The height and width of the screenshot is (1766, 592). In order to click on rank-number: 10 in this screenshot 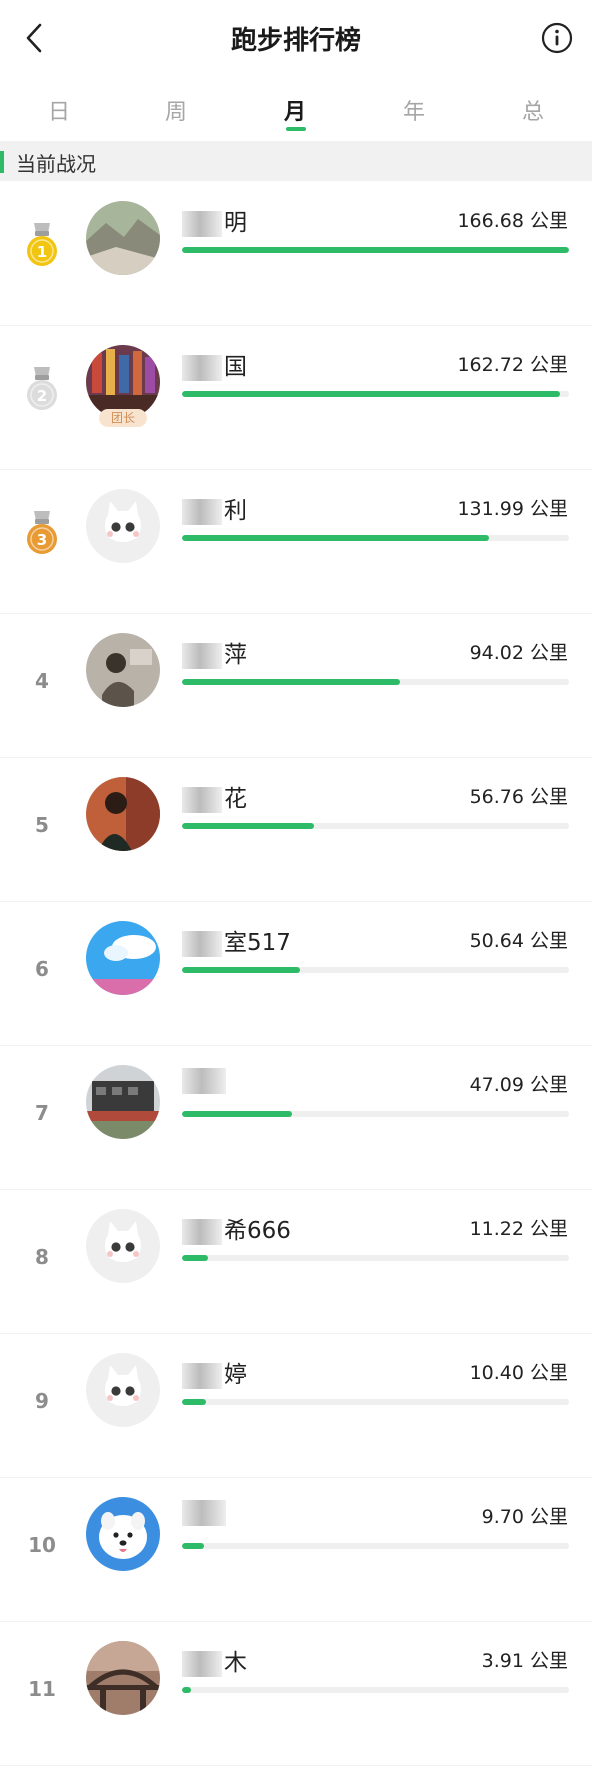, I will do `click(42, 1545)`.